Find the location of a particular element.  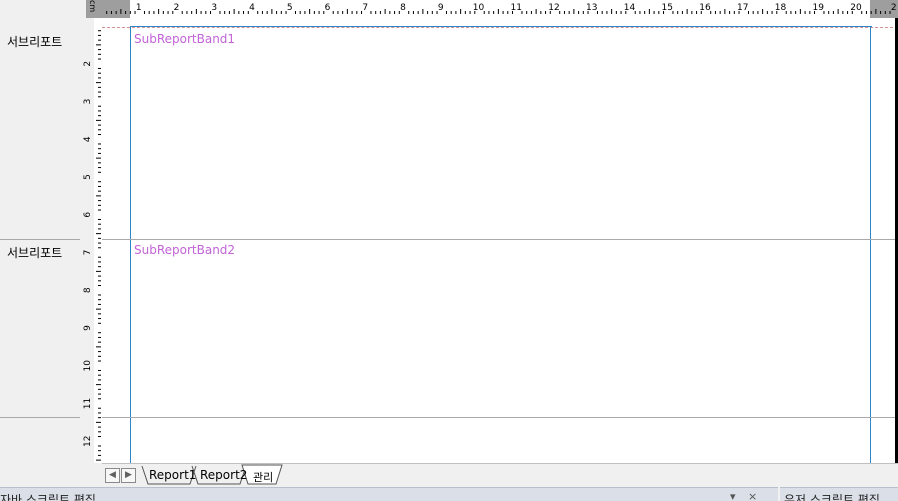

band-top-line is located at coordinates (501, 26).